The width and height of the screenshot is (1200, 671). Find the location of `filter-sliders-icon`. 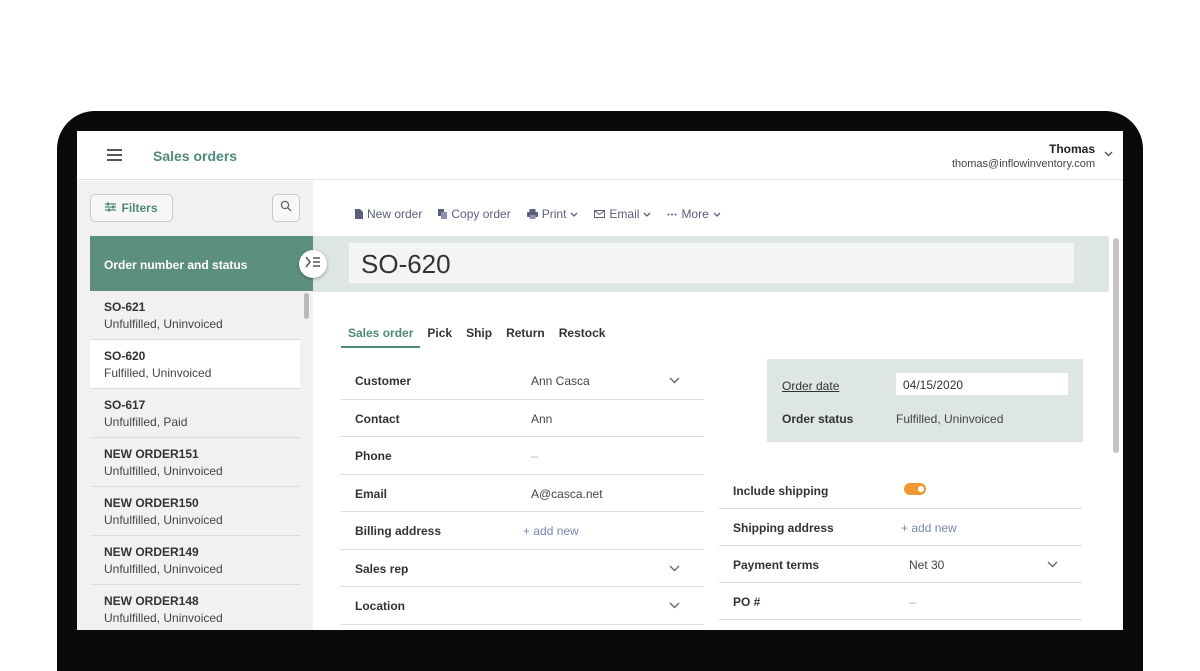

filter-sliders-icon is located at coordinates (111, 208).